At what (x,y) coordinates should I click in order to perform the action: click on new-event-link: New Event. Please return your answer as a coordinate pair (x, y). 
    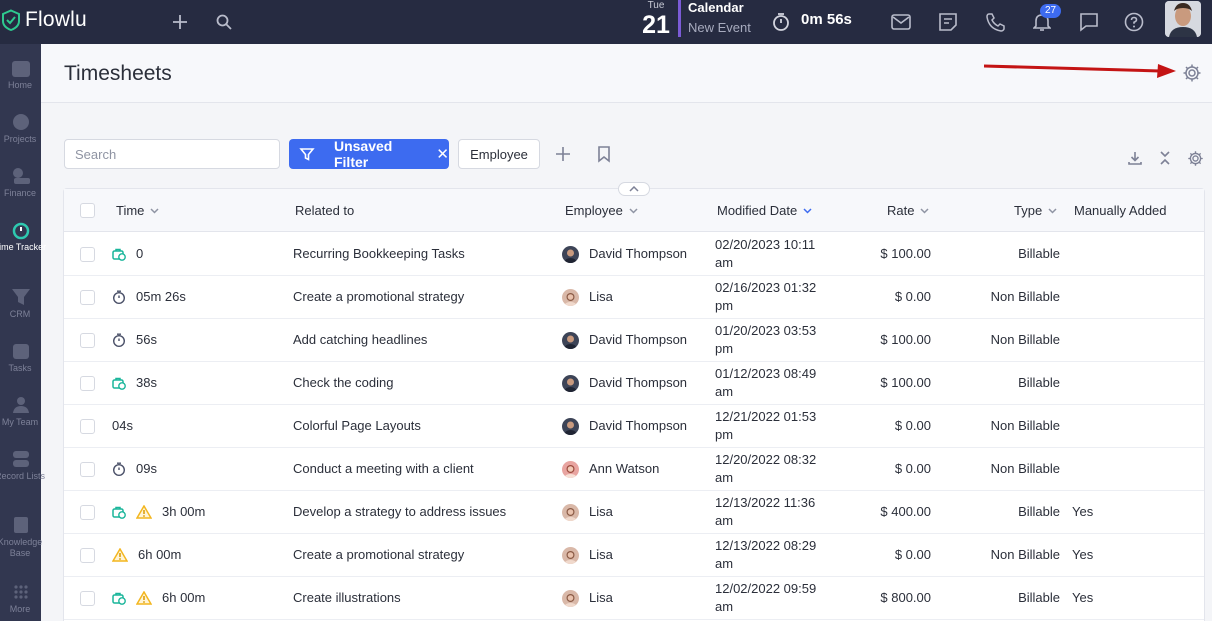
    Looking at the image, I should click on (719, 28).